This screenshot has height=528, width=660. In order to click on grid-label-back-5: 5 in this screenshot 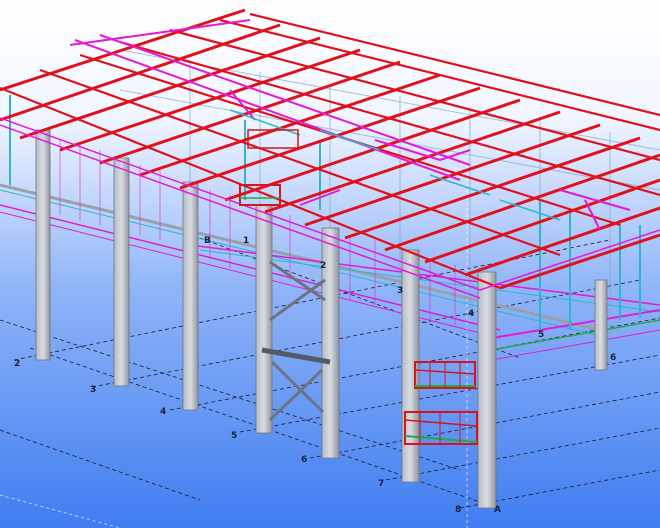, I will do `click(541, 335)`.